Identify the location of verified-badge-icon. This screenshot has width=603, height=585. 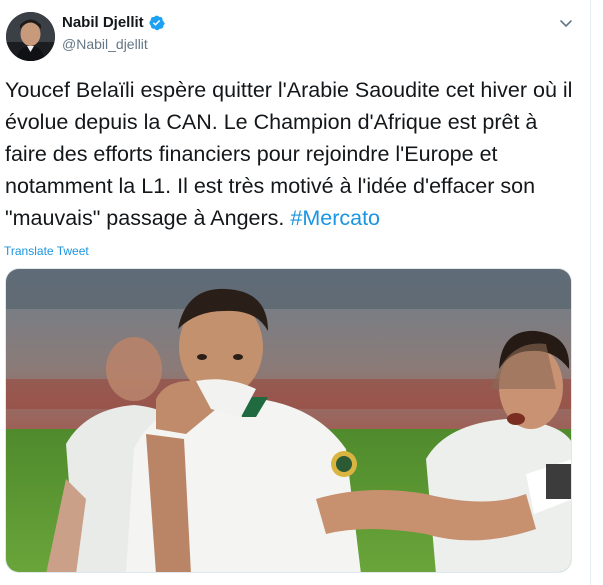
(157, 23).